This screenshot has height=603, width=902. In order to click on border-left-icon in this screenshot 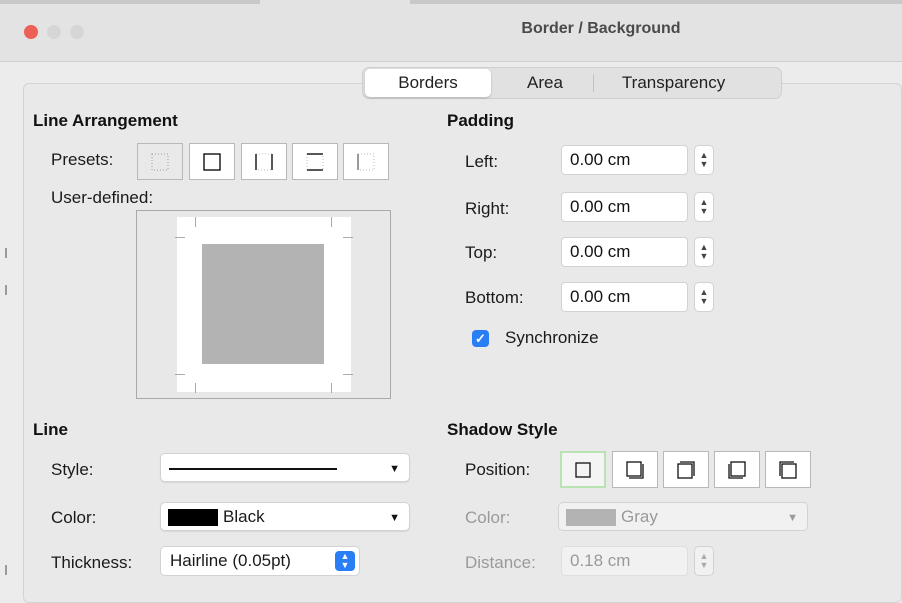, I will do `click(366, 161)`.